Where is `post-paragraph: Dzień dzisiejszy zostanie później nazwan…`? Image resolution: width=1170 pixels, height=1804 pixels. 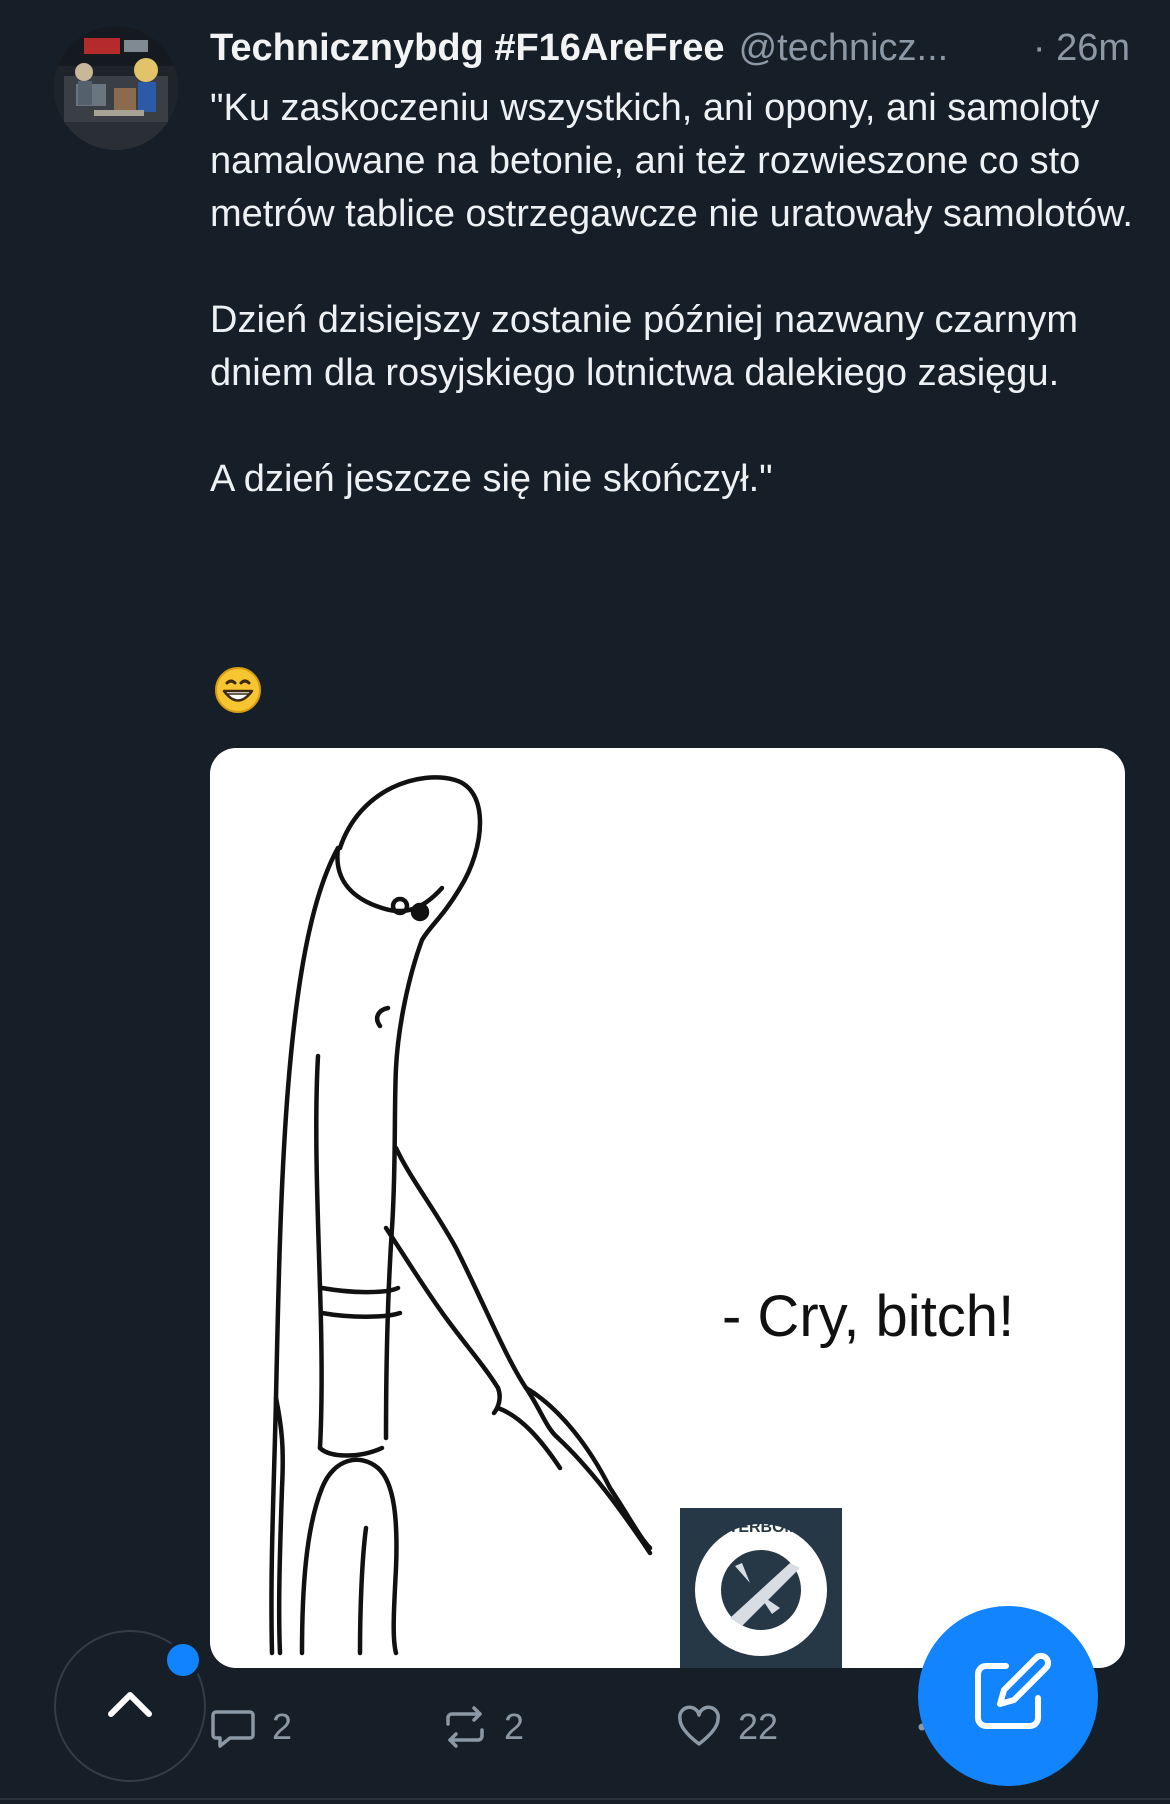 post-paragraph: Dzień dzisiejszy zostanie później nazwan… is located at coordinates (644, 346).